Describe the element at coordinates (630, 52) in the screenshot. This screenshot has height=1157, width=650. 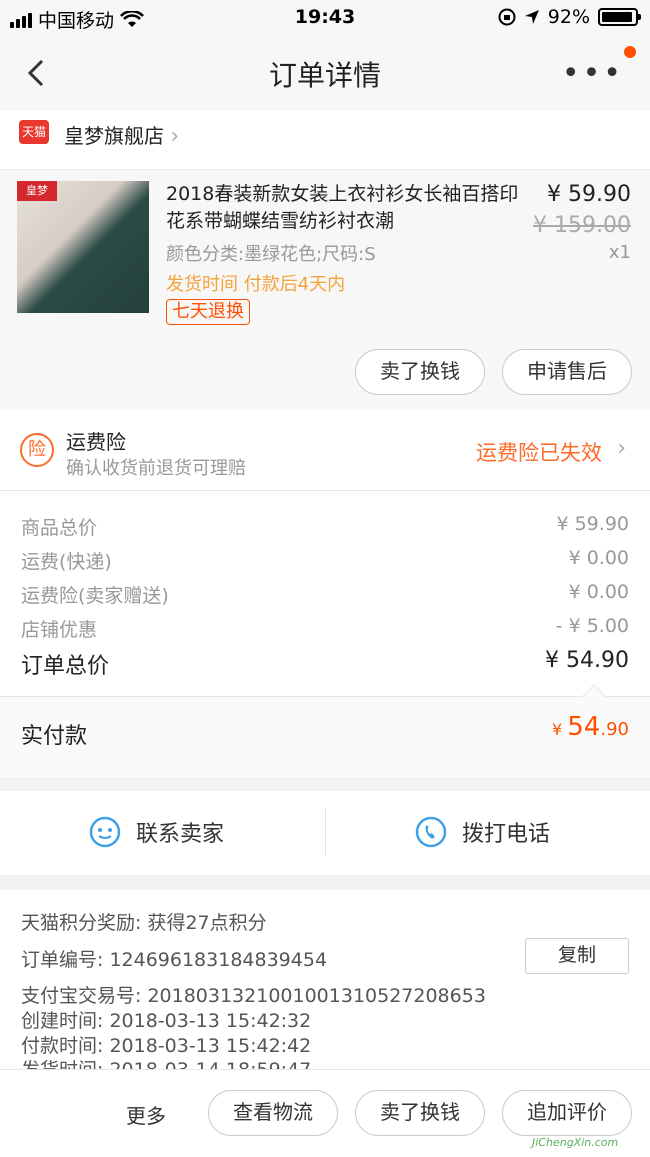
I see `notification-dot` at that location.